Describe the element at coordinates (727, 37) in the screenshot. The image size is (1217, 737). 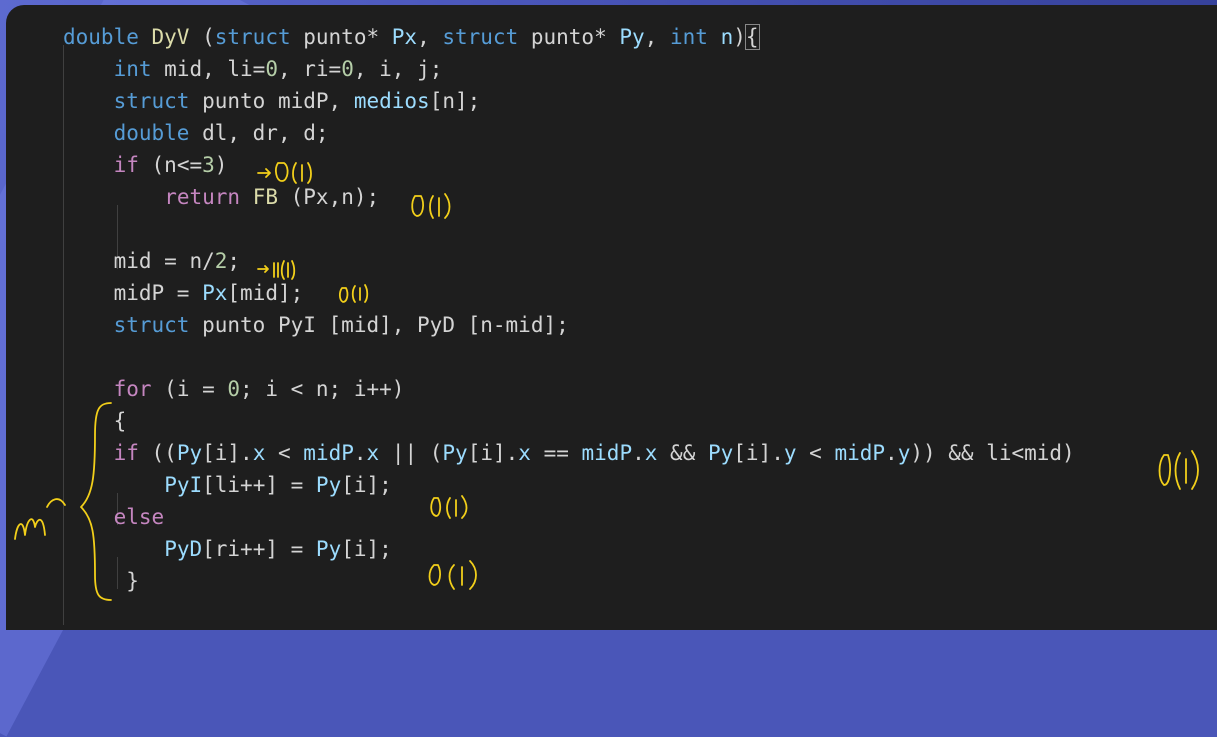
I see `code-token: n` at that location.